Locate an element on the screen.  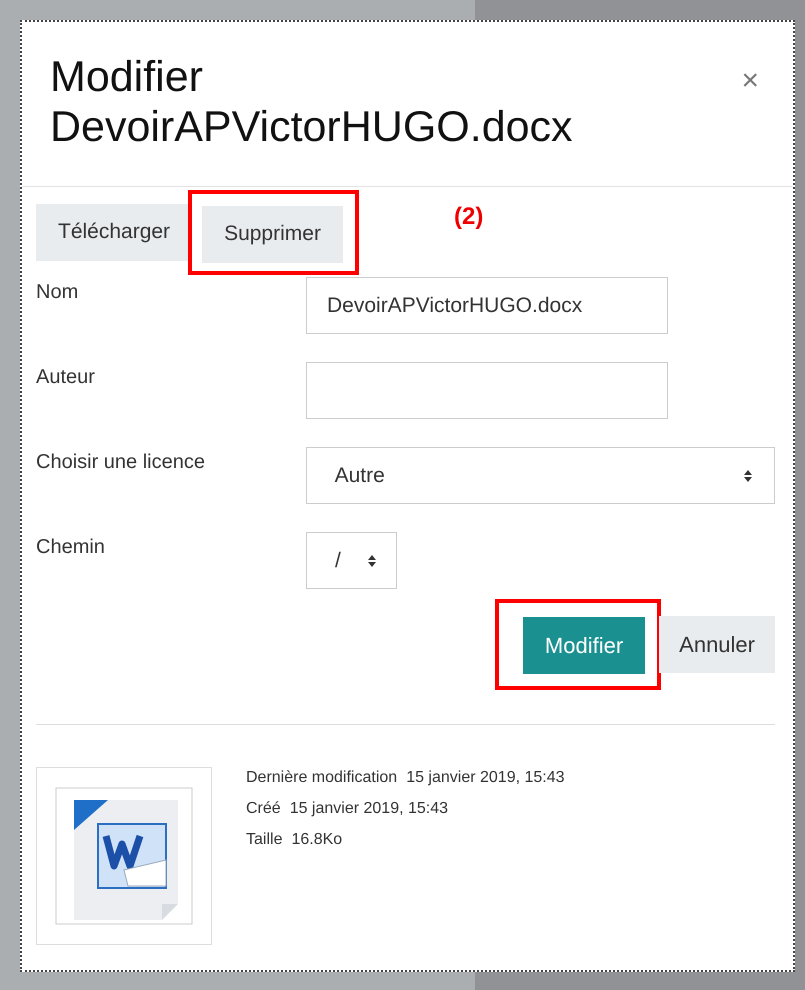
detail-label: Créé is located at coordinates (263, 809).